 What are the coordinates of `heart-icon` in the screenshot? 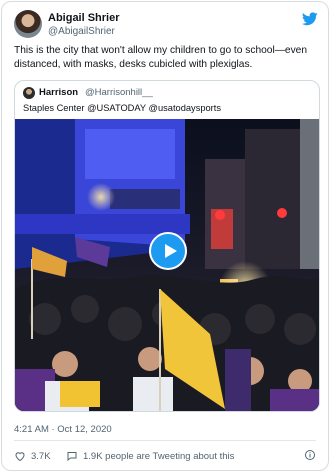 It's located at (20, 457).